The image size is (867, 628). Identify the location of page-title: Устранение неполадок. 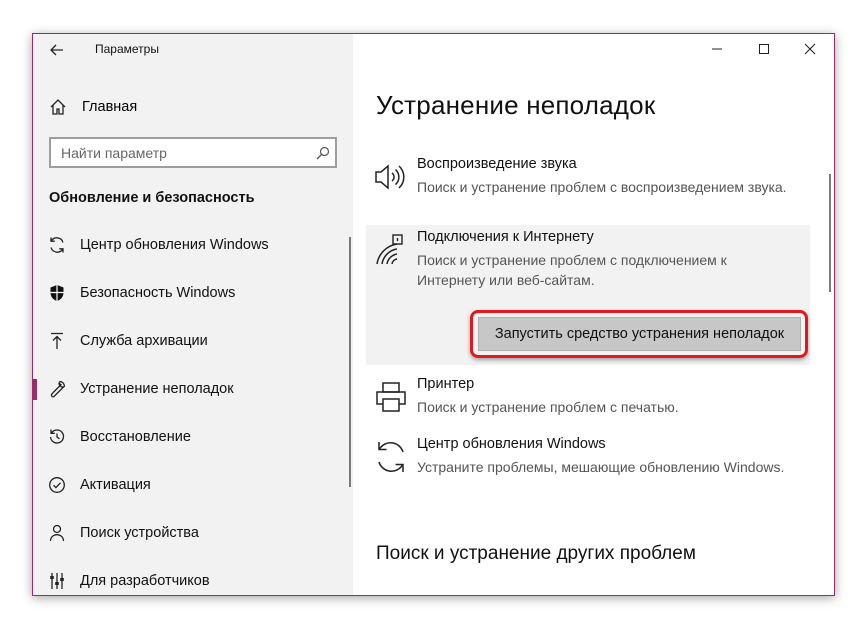
(516, 105).